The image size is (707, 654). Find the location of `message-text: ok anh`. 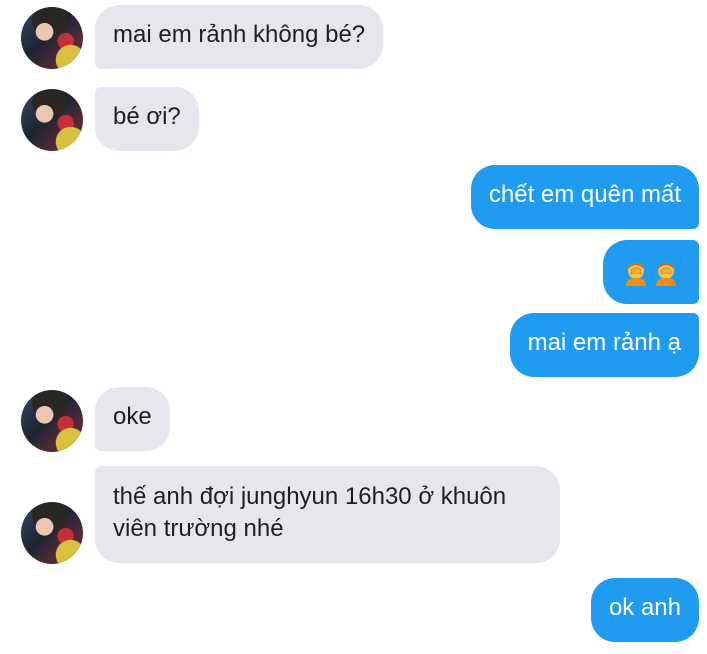

message-text: ok anh is located at coordinates (644, 607).